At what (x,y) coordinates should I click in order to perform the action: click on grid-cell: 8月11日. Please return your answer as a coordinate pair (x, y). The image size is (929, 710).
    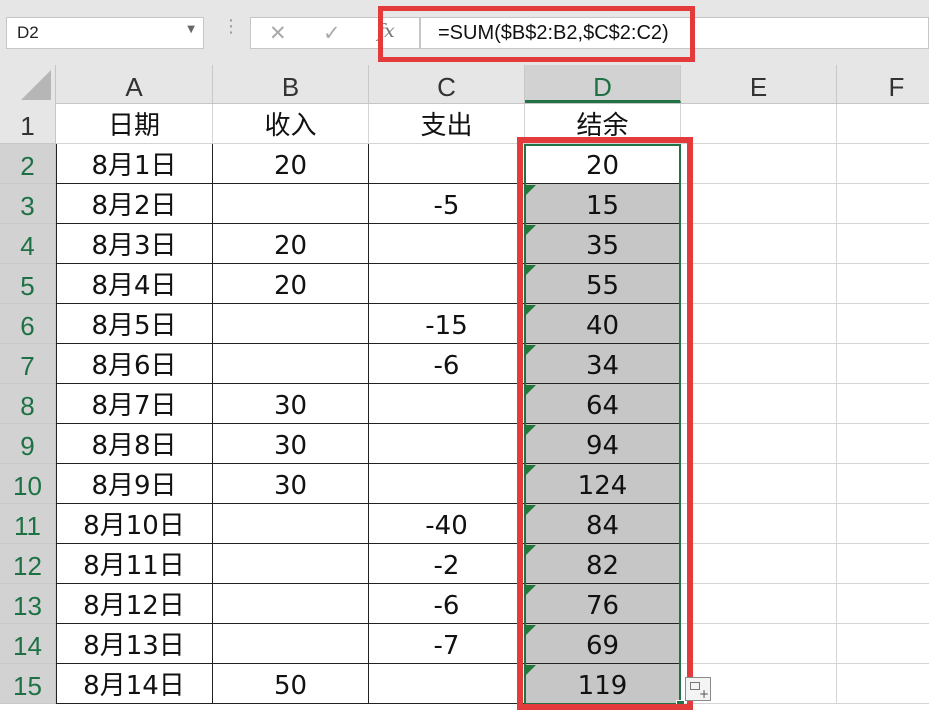
    Looking at the image, I should click on (134, 564).